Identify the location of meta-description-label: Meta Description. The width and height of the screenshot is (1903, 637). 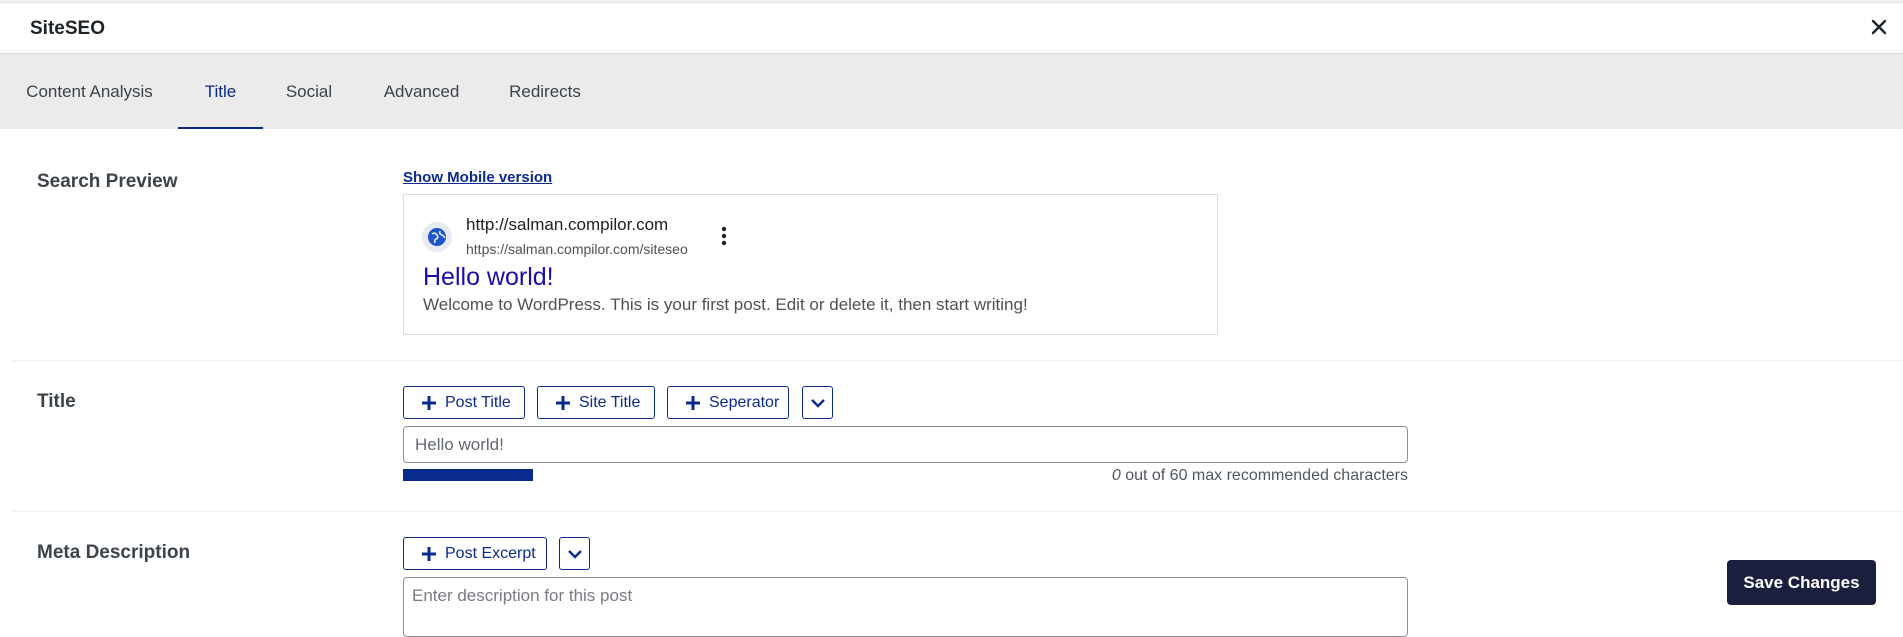
(114, 552).